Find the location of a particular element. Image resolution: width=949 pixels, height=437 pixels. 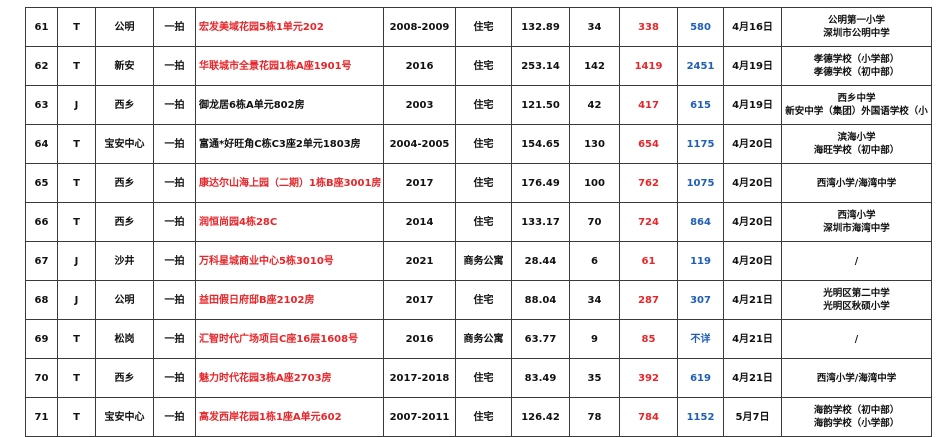

school-name: 深圳市海湾中学 is located at coordinates (856, 228).